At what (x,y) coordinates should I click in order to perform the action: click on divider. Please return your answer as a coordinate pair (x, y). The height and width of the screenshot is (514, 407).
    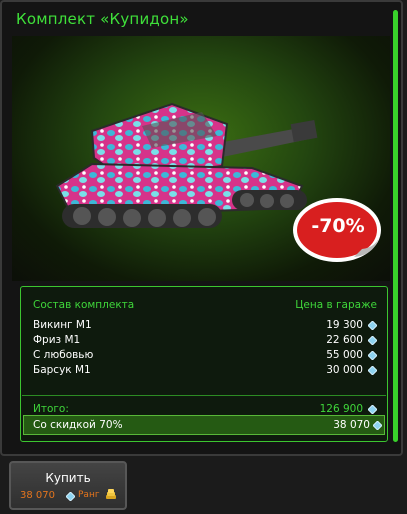
    Looking at the image, I should click on (204, 395).